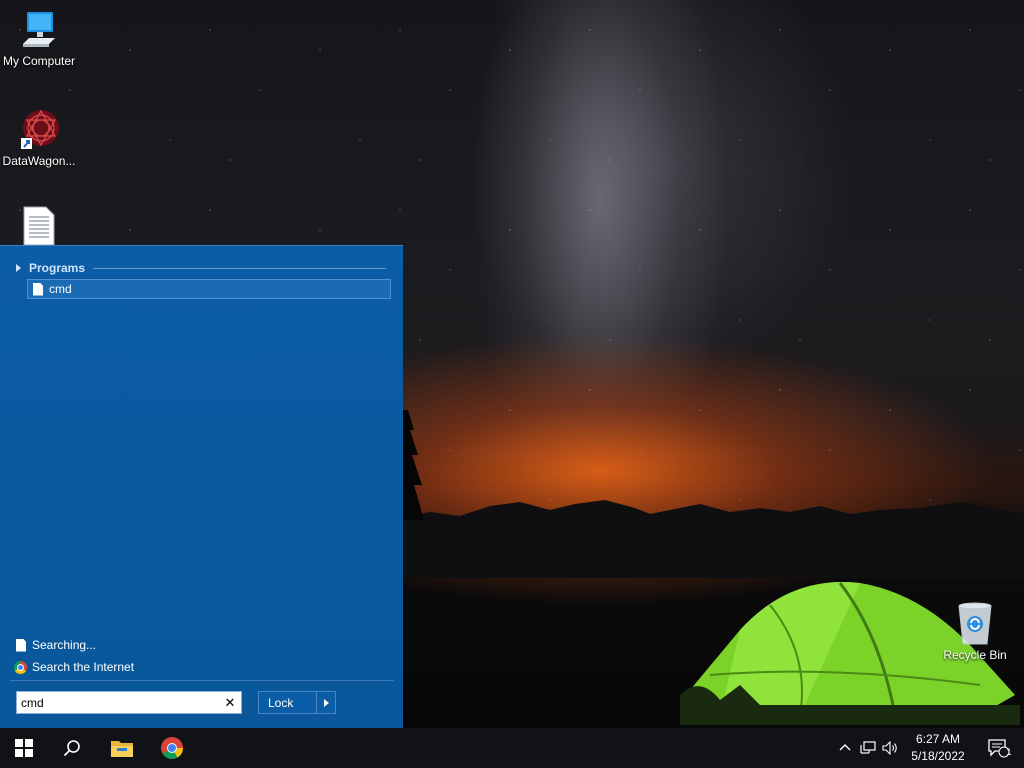  What do you see at coordinates (891, 748) in the screenshot?
I see `volume-icon` at bounding box center [891, 748].